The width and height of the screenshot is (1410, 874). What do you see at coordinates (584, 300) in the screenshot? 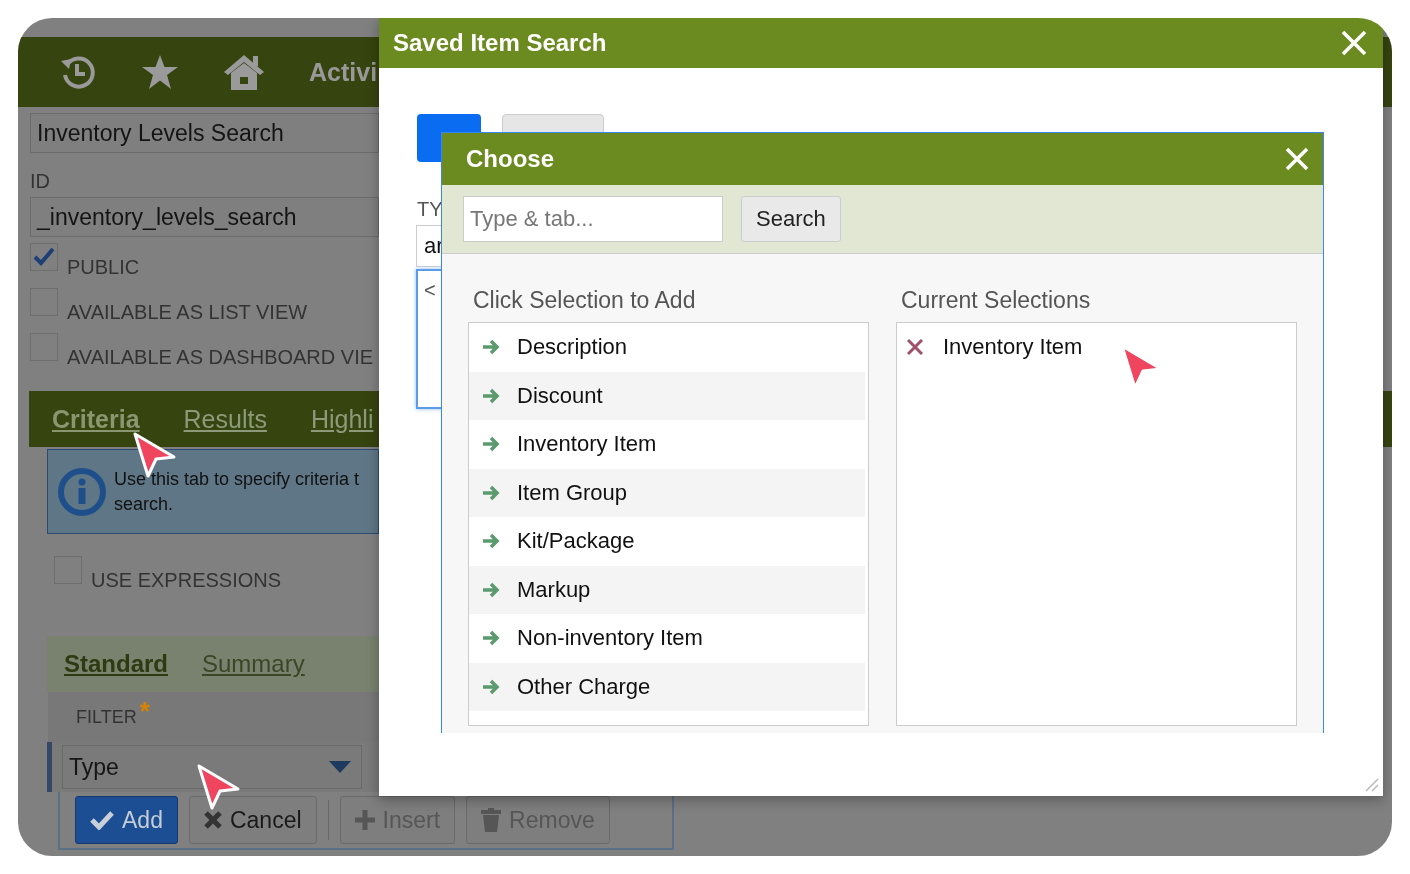
I see `list-heading: Click Selection to Add` at bounding box center [584, 300].